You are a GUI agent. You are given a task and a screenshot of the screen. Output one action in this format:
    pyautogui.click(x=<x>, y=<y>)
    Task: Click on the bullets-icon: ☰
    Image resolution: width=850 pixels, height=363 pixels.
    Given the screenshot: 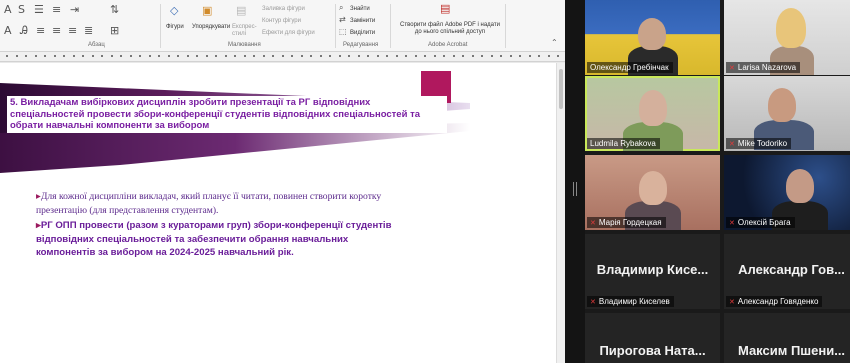 What is the action you would take?
    pyautogui.click(x=39, y=9)
    